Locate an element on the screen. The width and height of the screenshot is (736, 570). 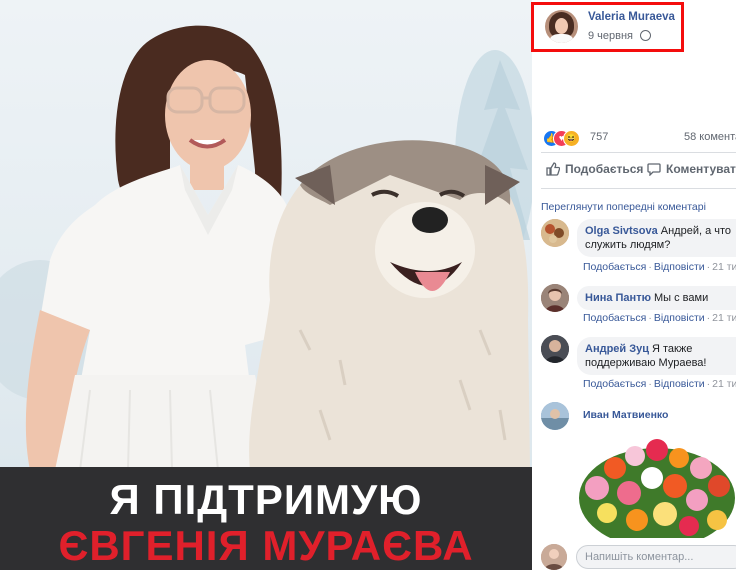
reactions-count: 757 is located at coordinates (599, 137).